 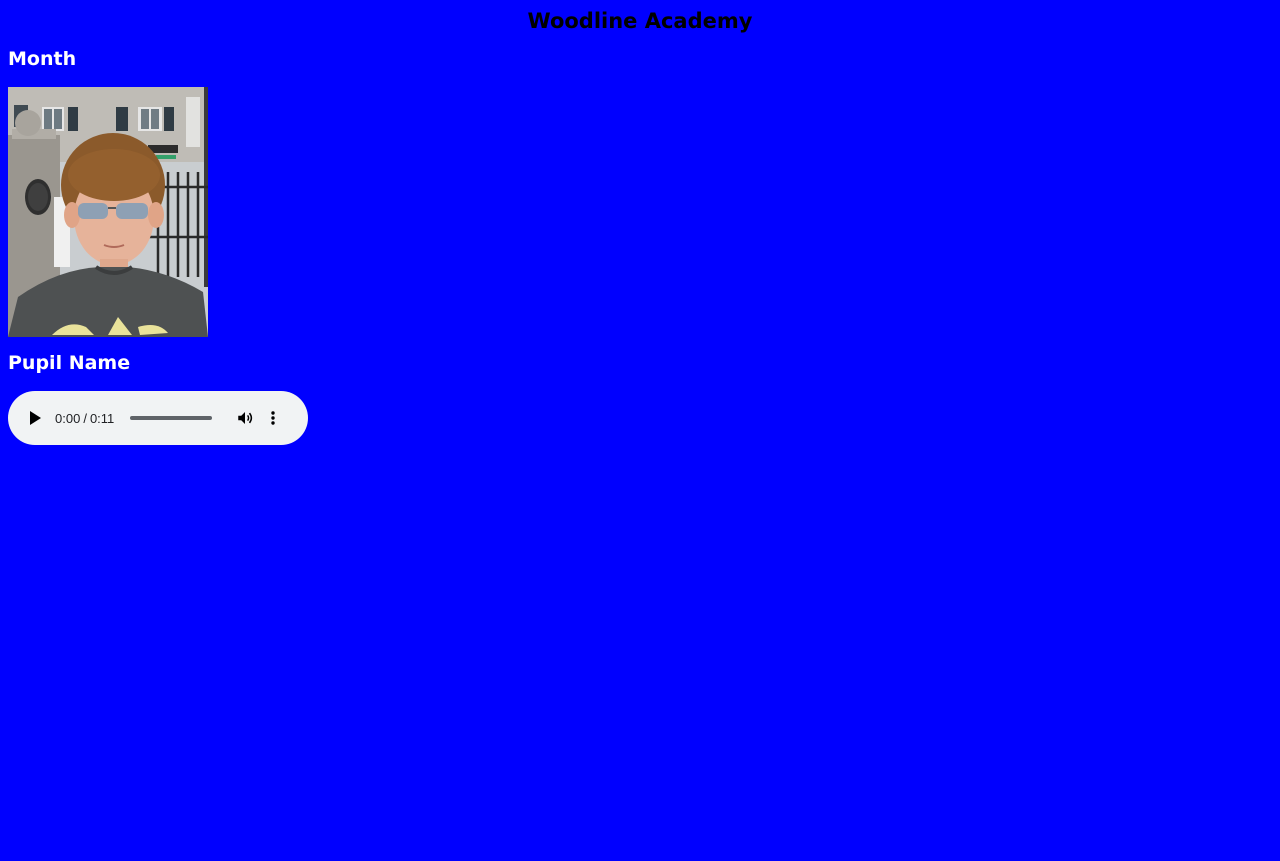 What do you see at coordinates (640, 21) in the screenshot?
I see `page-title: Woodline Academy` at bounding box center [640, 21].